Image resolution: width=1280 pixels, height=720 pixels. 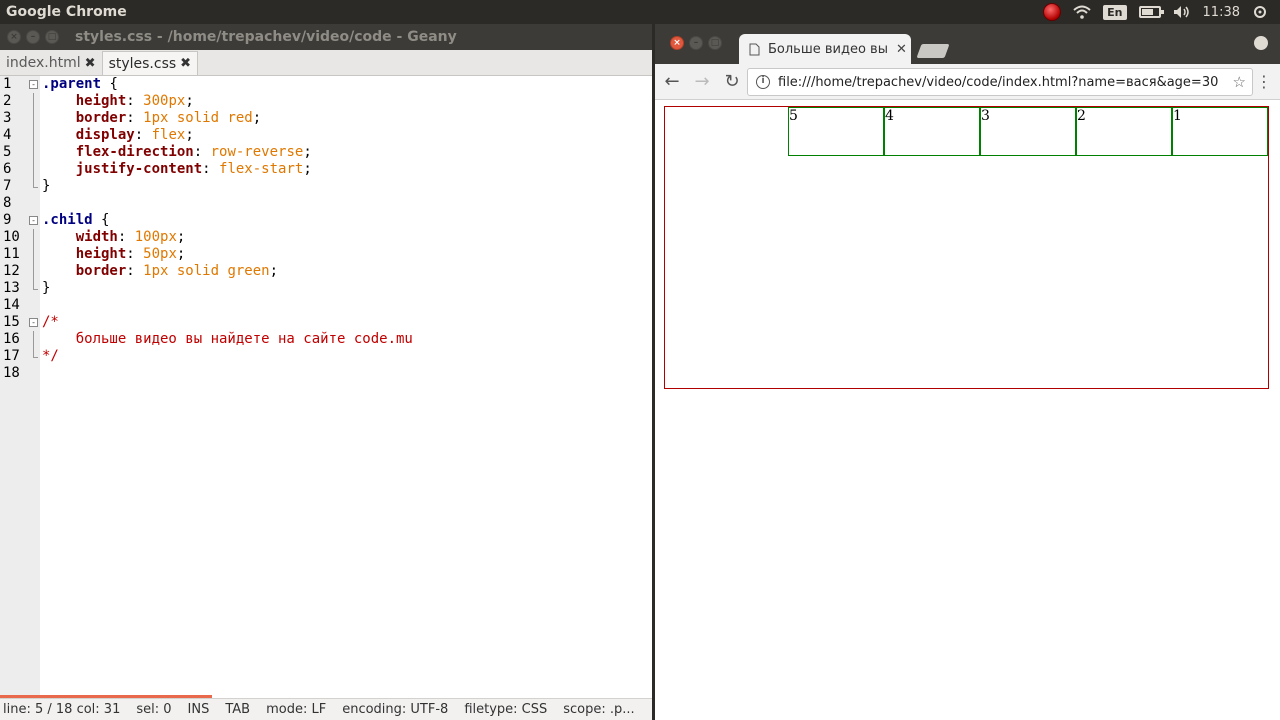 What do you see at coordinates (177, 271) in the screenshot?
I see `code-line: border: 1px solid green;` at bounding box center [177, 271].